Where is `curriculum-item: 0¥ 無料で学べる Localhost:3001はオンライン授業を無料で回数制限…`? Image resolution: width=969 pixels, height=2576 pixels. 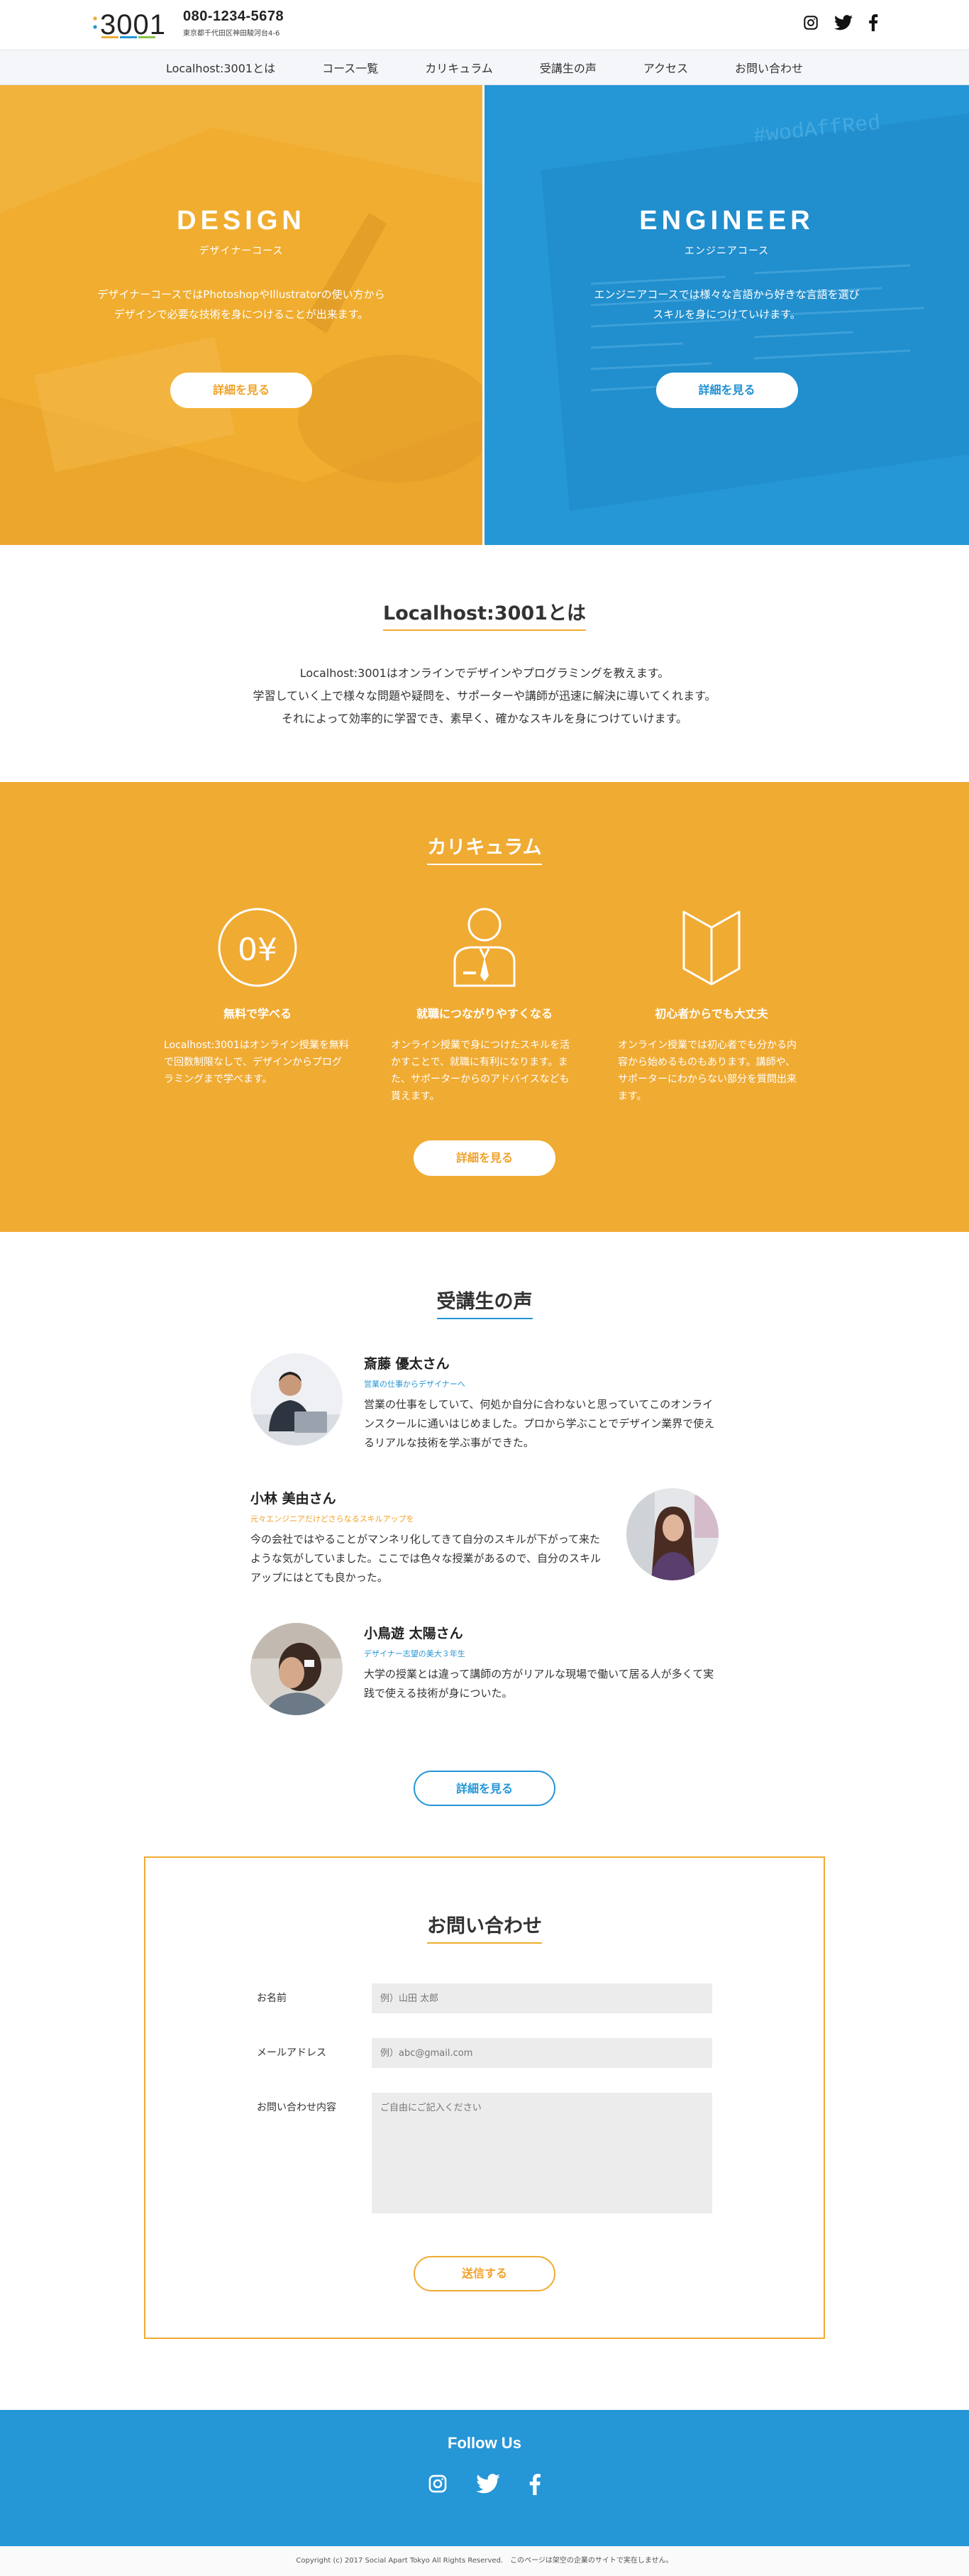
curriculum-item: 0¥ 無料で学べる Localhost:3001はオンライン授業を無料で回数制限… is located at coordinates (257, 1005).